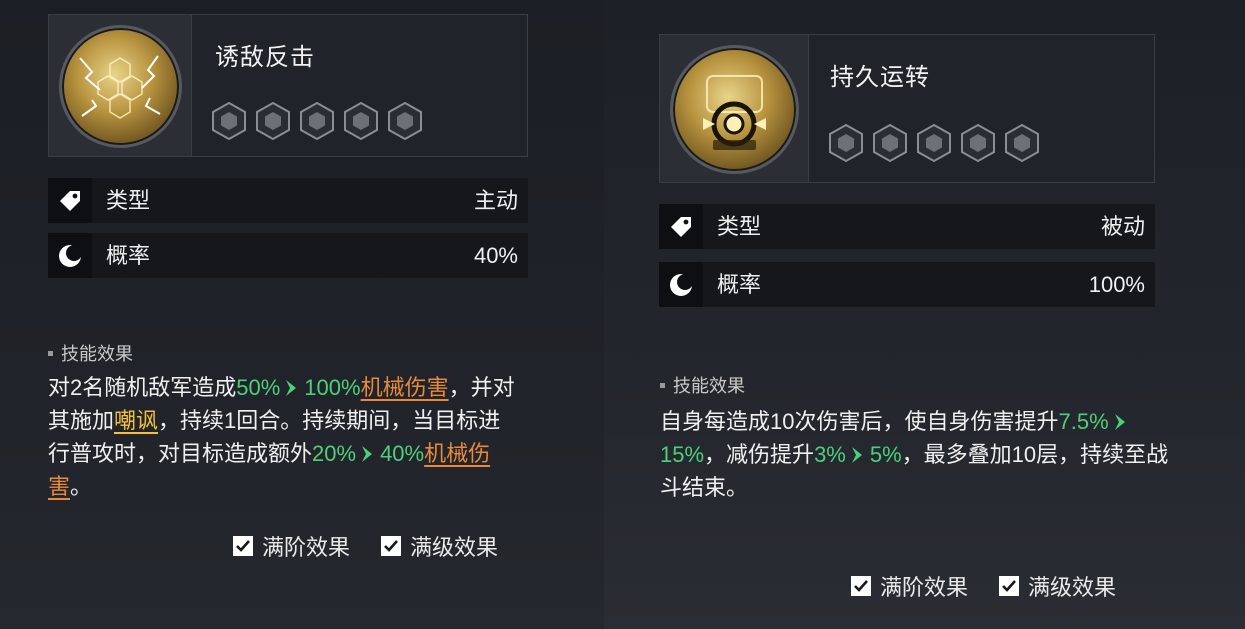 Image resolution: width=1245 pixels, height=629 pixels. I want to click on desc-text: 。, so click(81, 486).